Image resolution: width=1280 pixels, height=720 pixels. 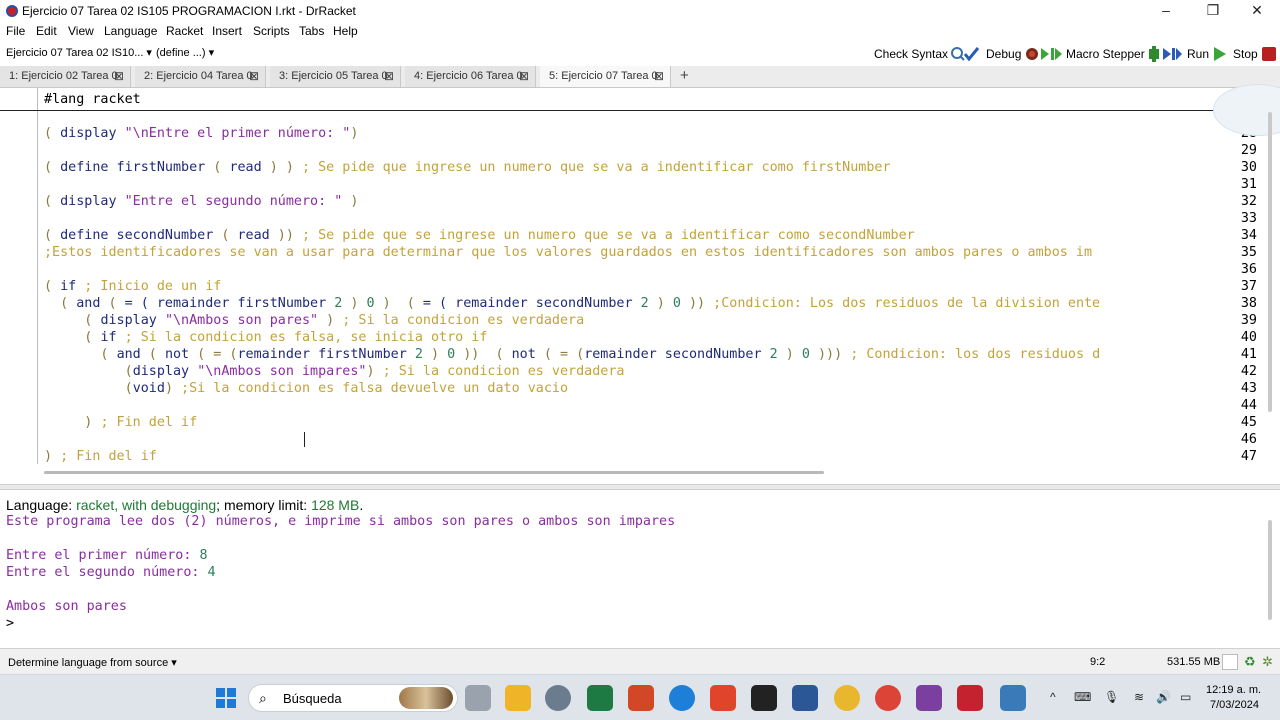 What do you see at coordinates (111, 572) in the screenshot?
I see `prompt-second-line: Entre el segundo número: 4` at bounding box center [111, 572].